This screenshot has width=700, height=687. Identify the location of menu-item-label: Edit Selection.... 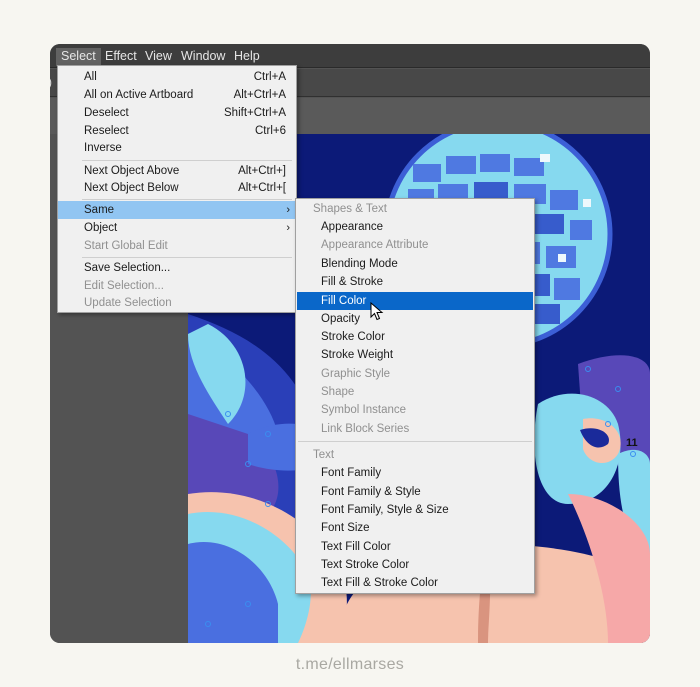
(124, 286).